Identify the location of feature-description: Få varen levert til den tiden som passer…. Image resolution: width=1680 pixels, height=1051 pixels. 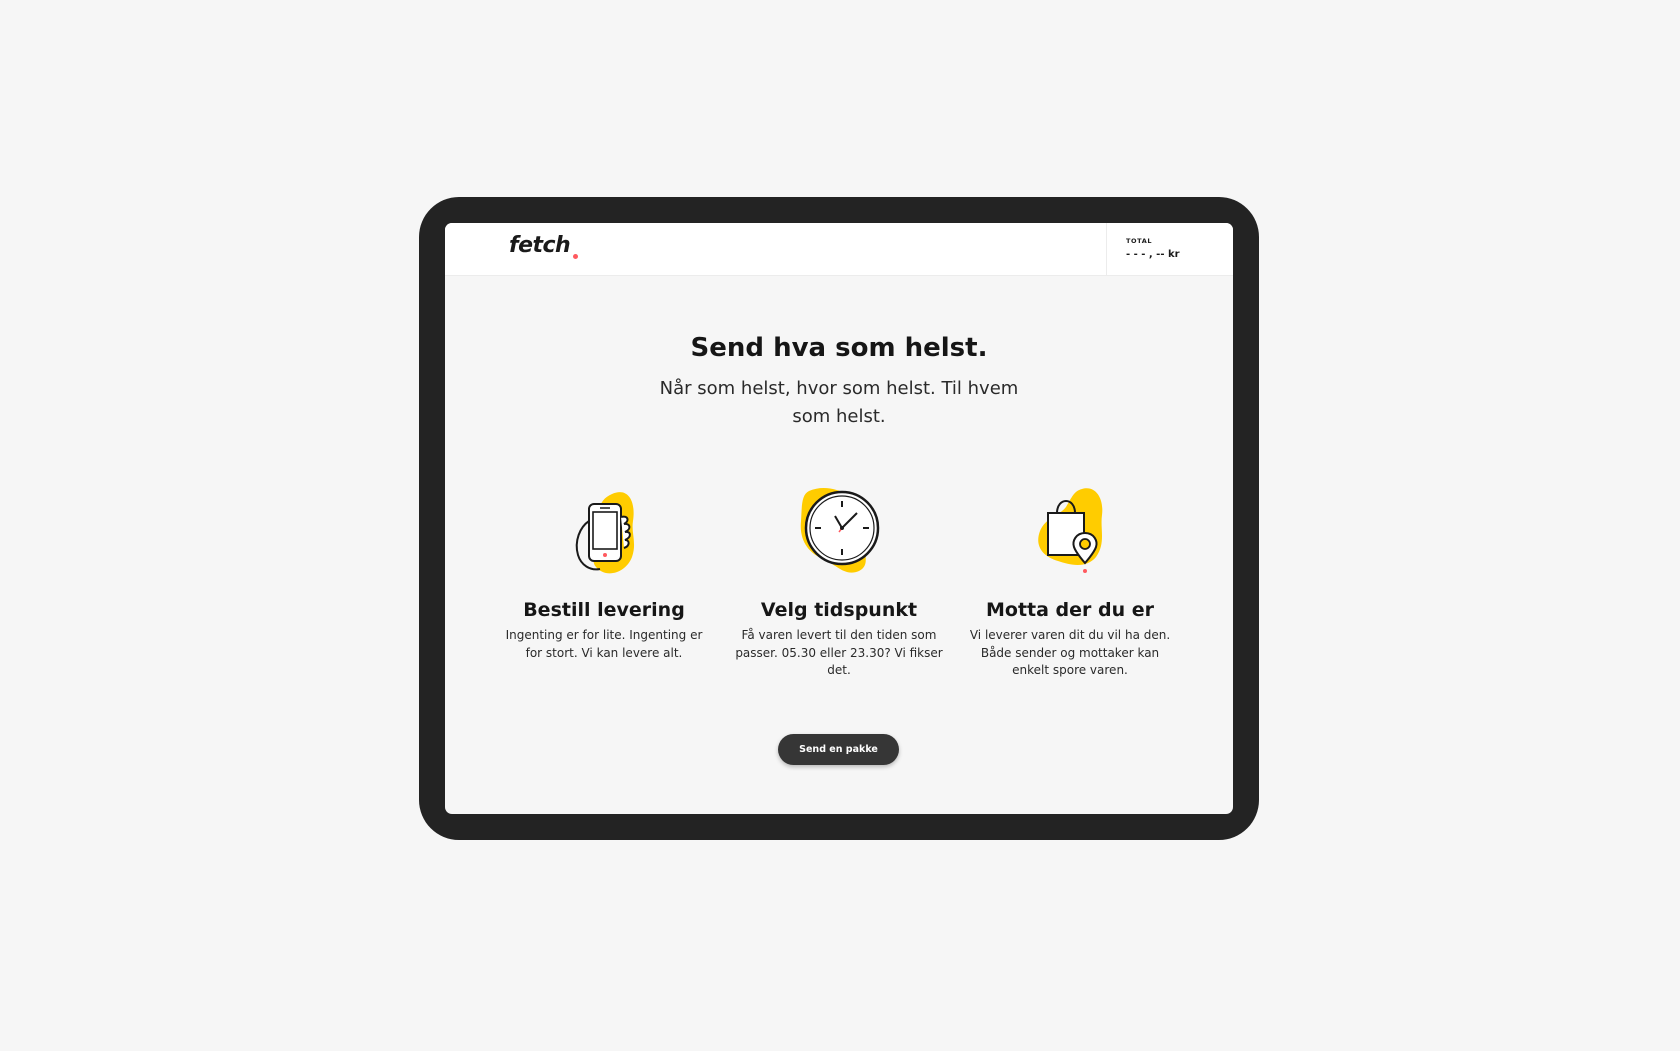
(839, 652).